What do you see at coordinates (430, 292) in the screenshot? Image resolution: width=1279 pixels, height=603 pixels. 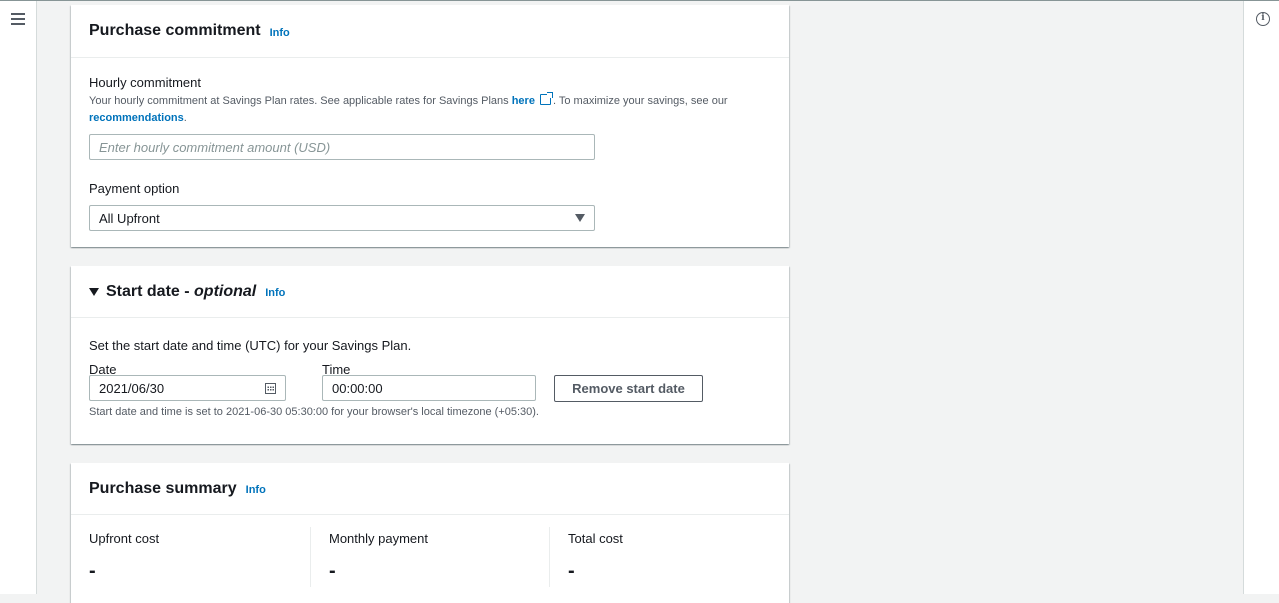 I see `start-date-header: Start date - optional Info` at bounding box center [430, 292].